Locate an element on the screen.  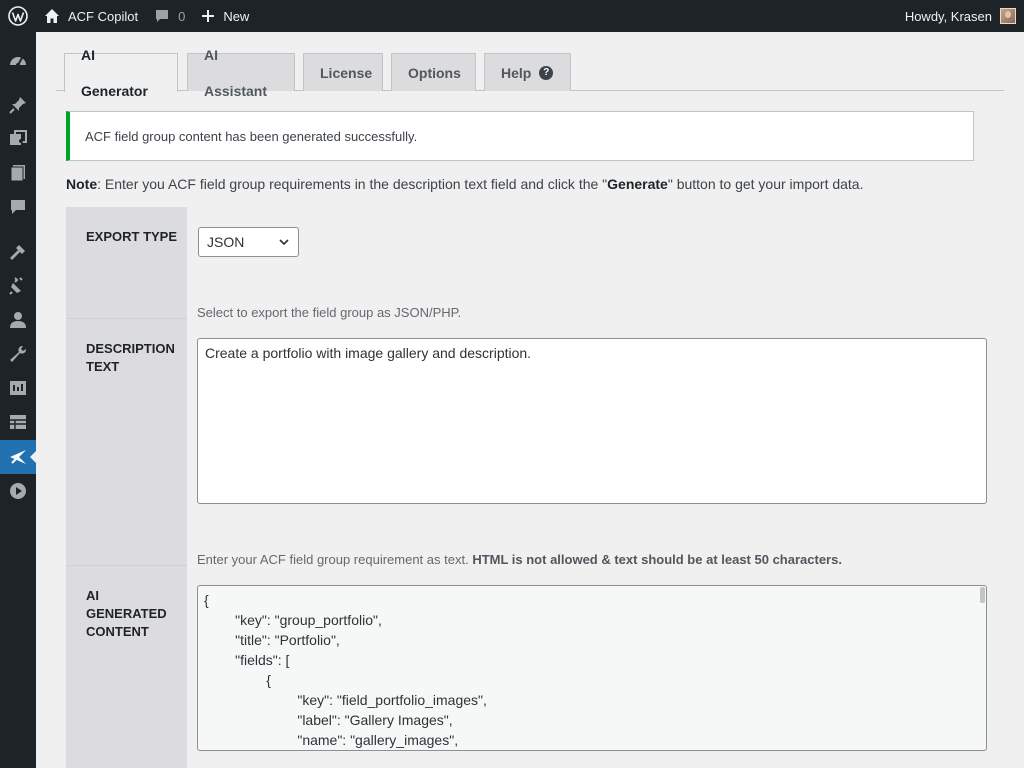
scrollbar-thumb is located at coordinates (982, 595).